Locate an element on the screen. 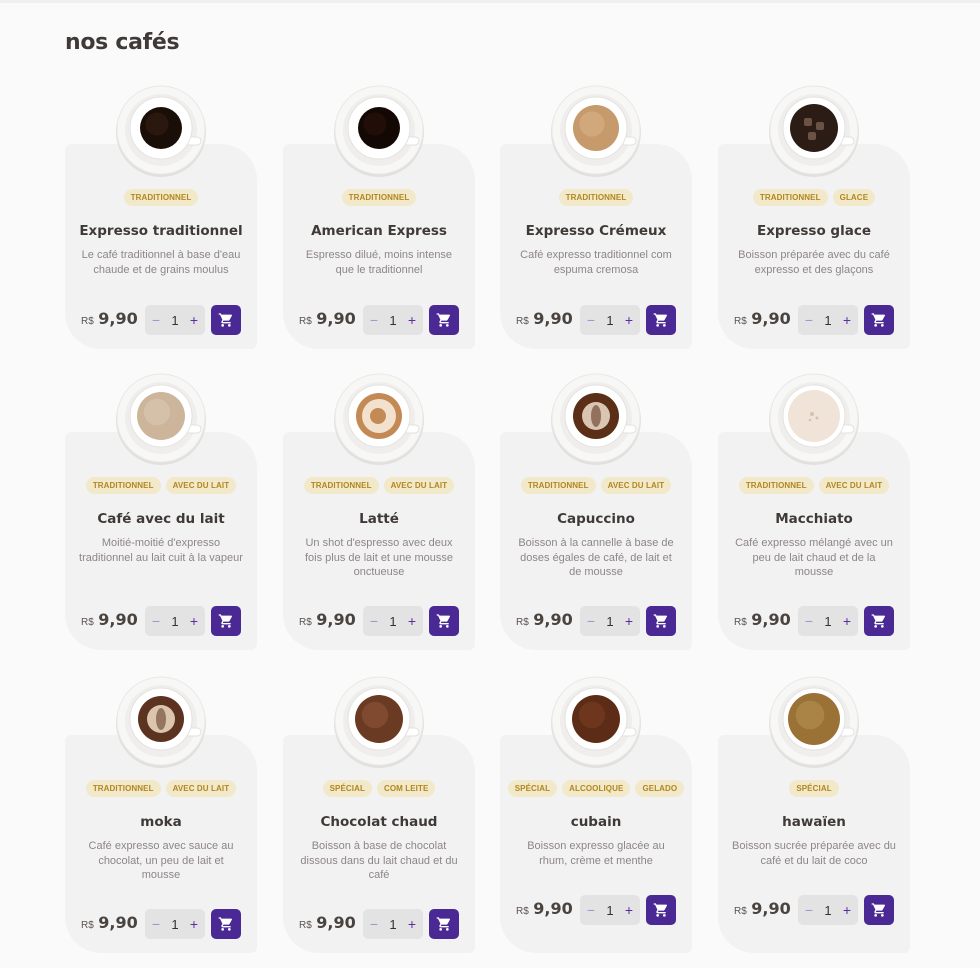  product-tag: GELADO is located at coordinates (660, 788).